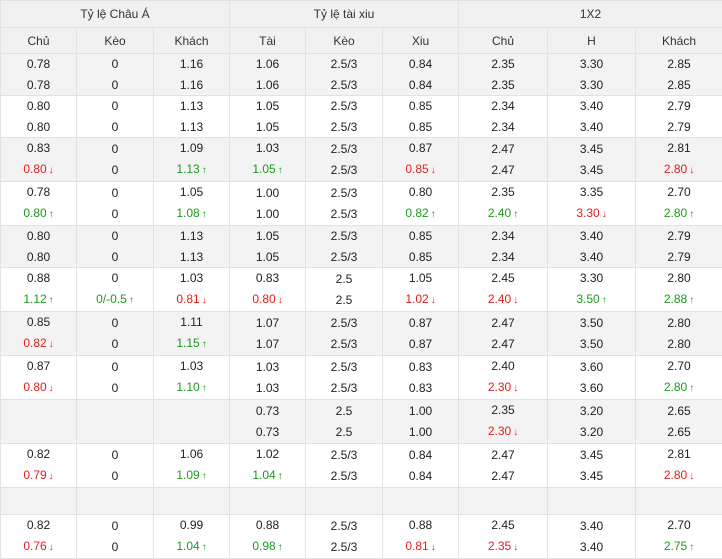 The width and height of the screenshot is (722, 559). What do you see at coordinates (591, 300) in the screenshot?
I see `current-value: 3.50↑` at bounding box center [591, 300].